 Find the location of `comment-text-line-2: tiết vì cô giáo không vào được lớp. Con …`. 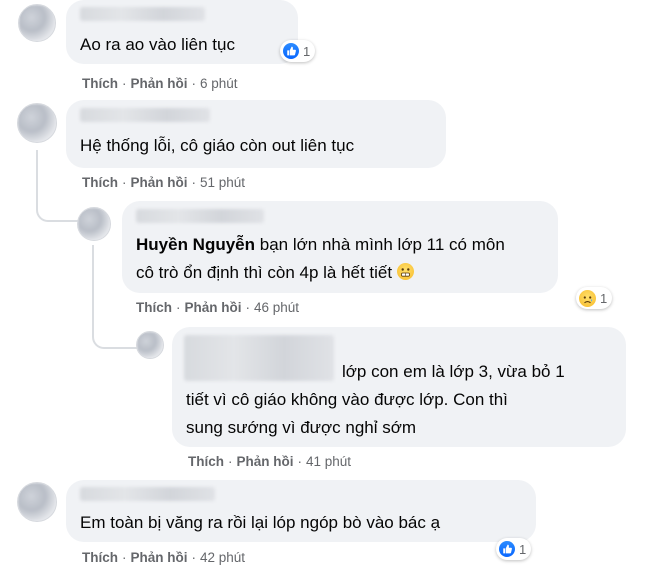

comment-text-line-2: tiết vì cô giáo không vào được lớp. Con … is located at coordinates (347, 399).